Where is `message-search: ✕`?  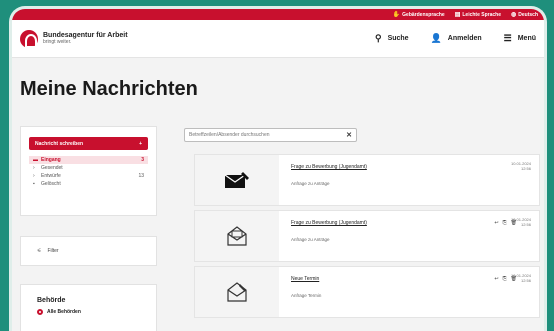
message-search: ✕ is located at coordinates (270, 135).